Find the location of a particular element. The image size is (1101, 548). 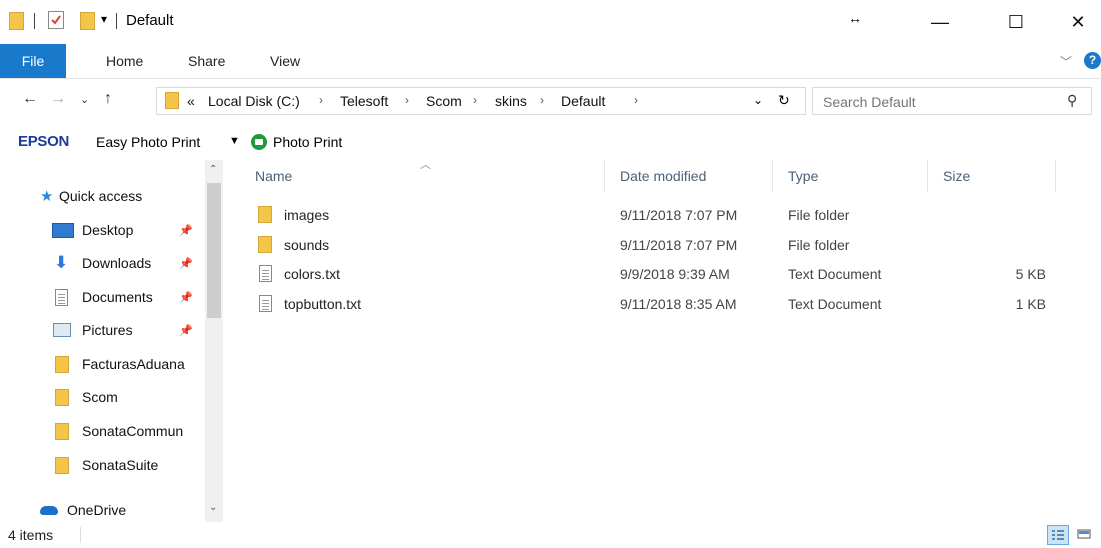

details-view-button is located at coordinates (1058, 535).